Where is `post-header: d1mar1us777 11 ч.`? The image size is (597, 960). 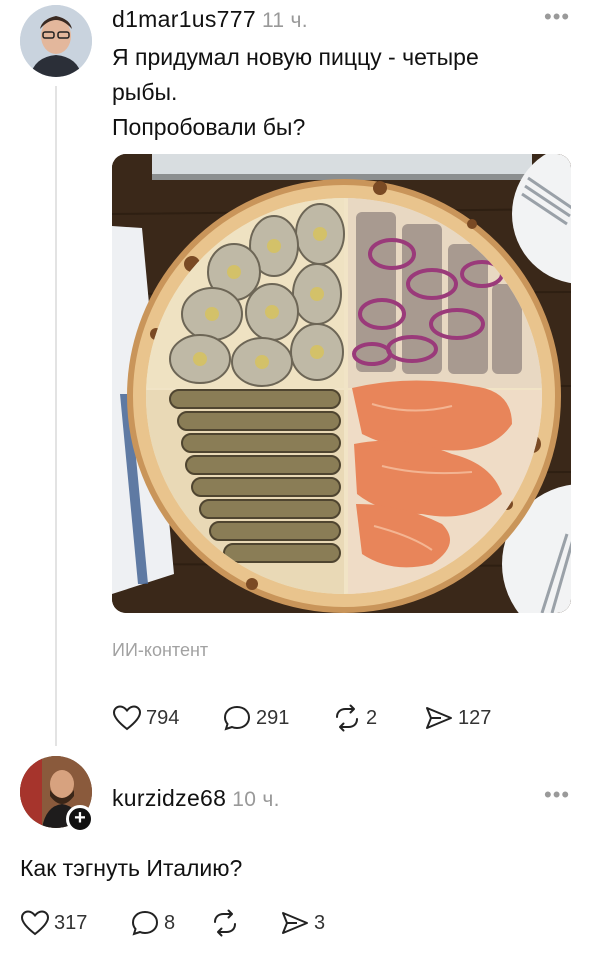
post-header: d1mar1us777 11 ч. is located at coordinates (210, 19).